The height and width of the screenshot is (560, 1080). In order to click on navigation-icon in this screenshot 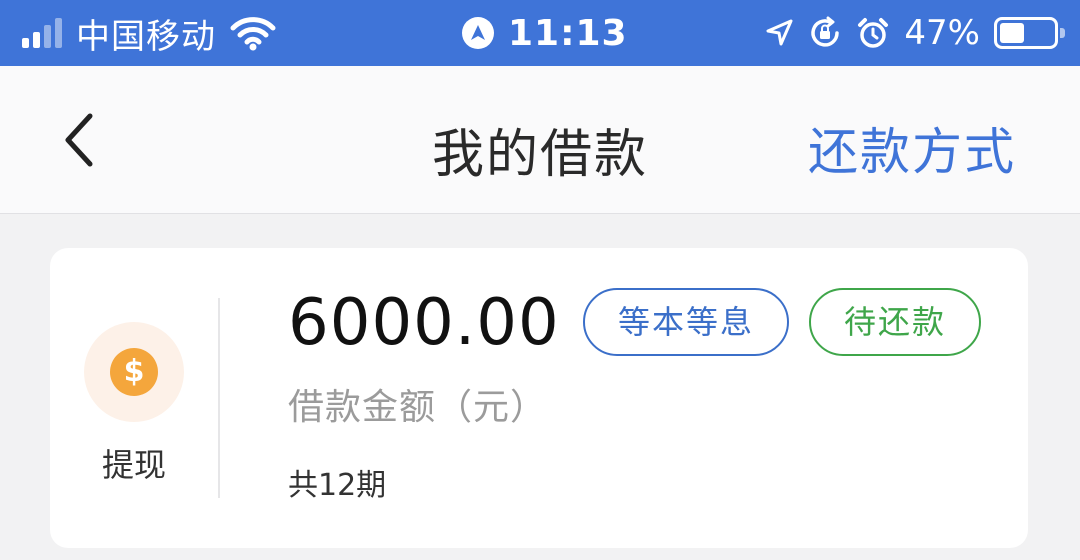, I will do `click(478, 33)`.